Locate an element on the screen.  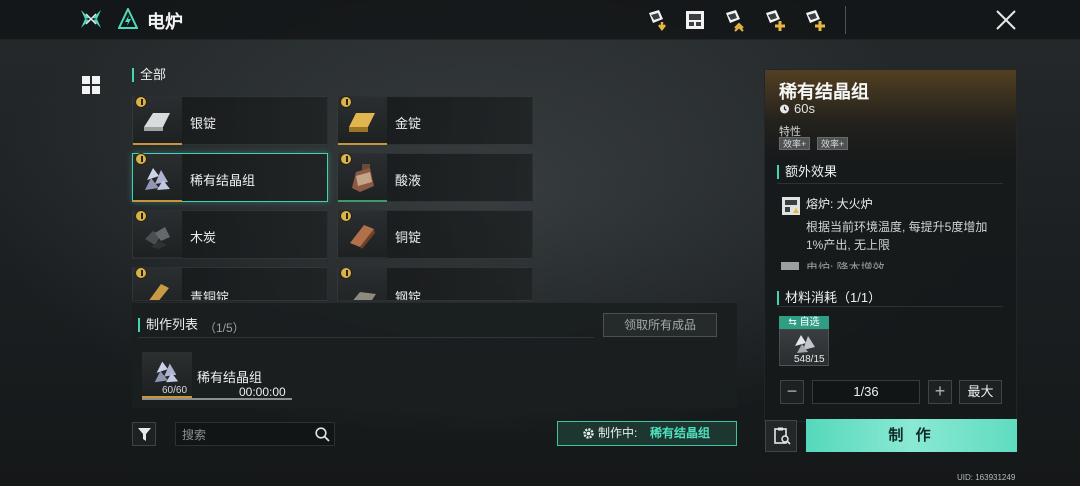
clipboard-search-icon is located at coordinates (782, 436).